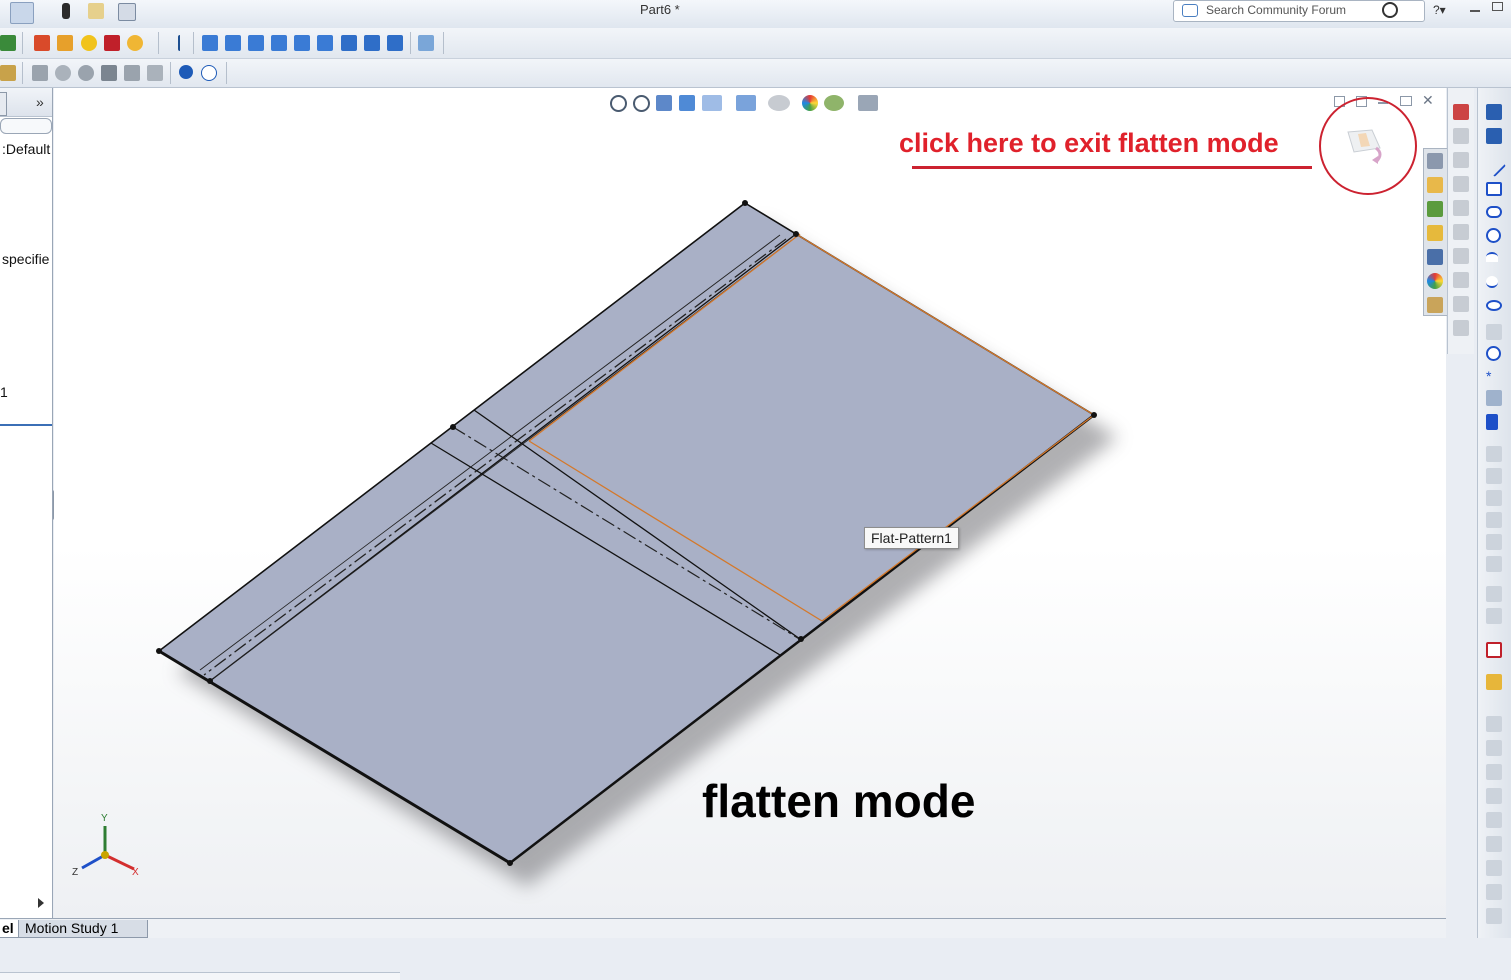  I want to click on sheet-metal-tool-4-icon, so click(1494, 796).